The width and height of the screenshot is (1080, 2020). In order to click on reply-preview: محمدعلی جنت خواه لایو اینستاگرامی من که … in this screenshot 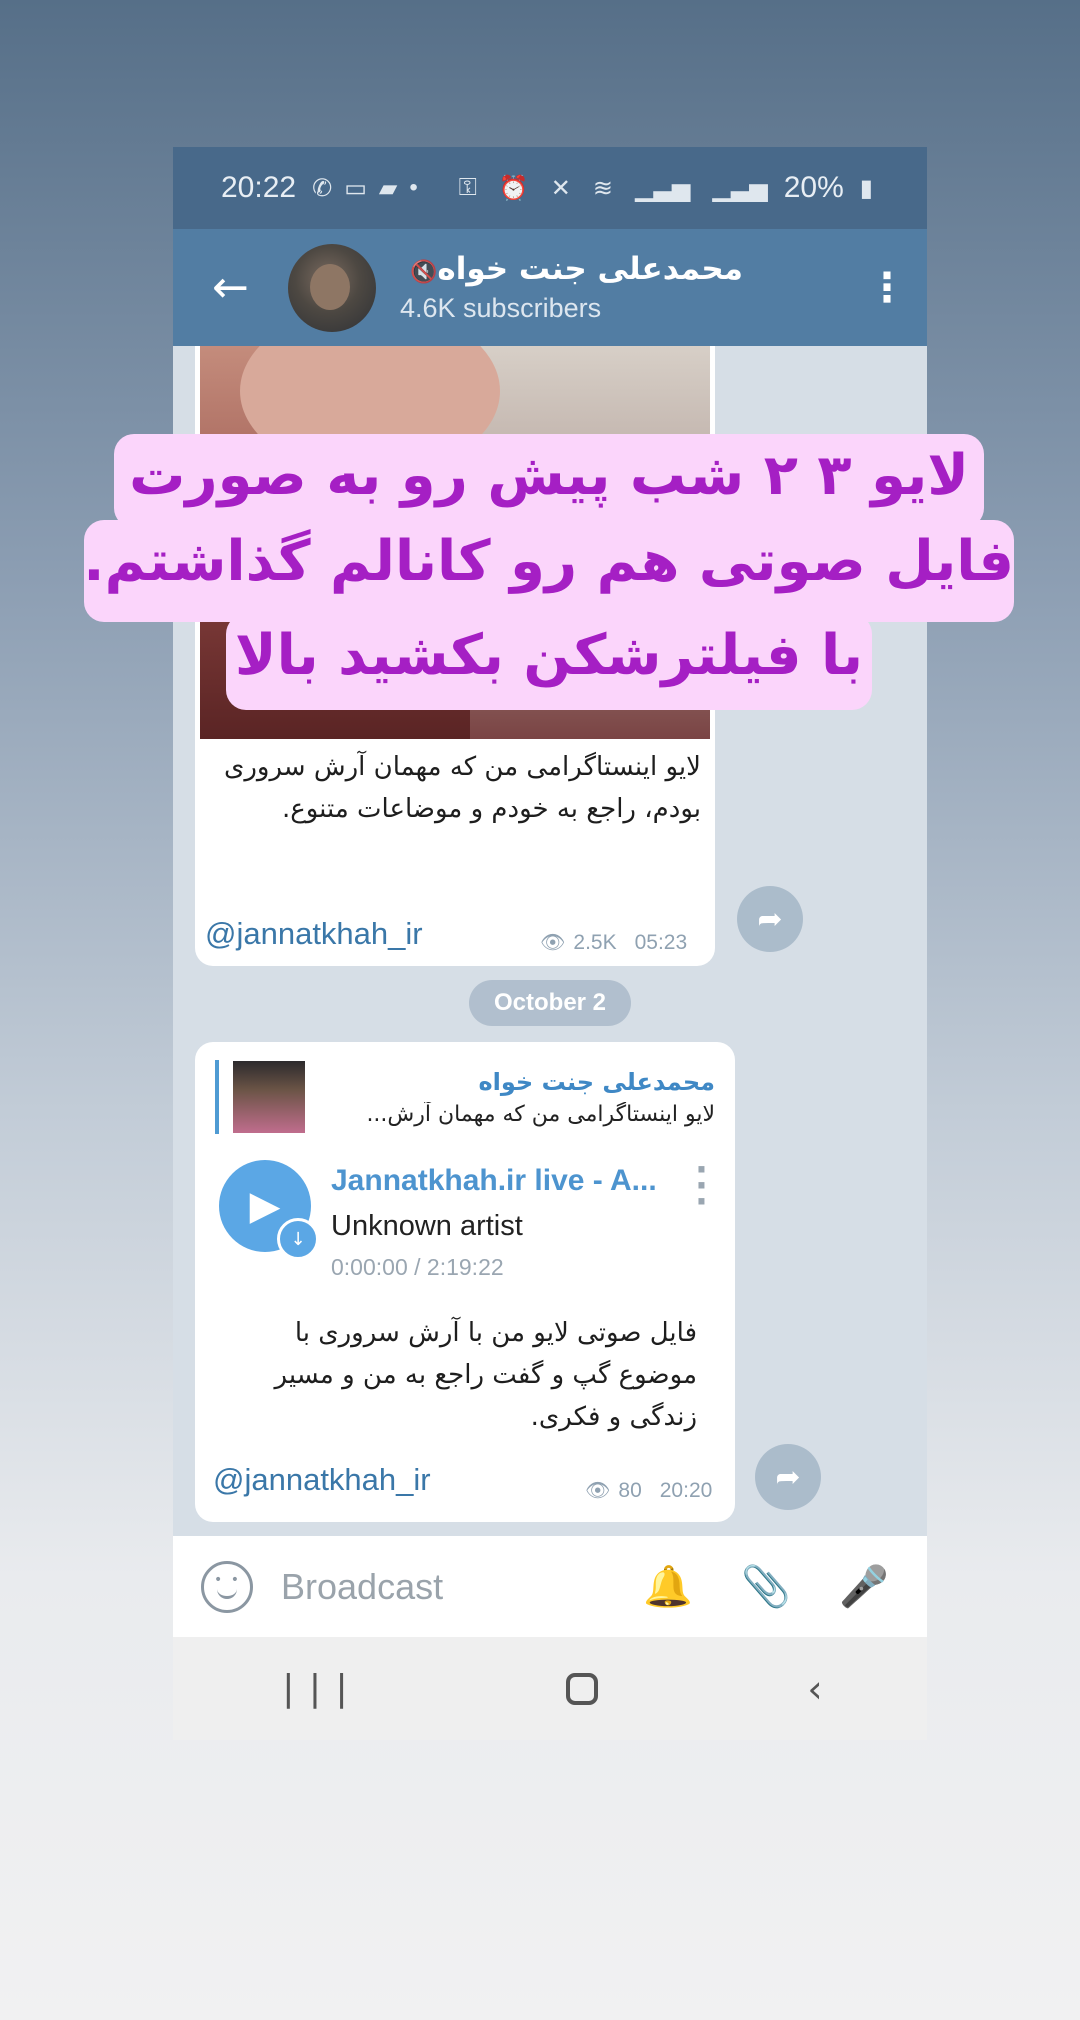, I will do `click(465, 1097)`.